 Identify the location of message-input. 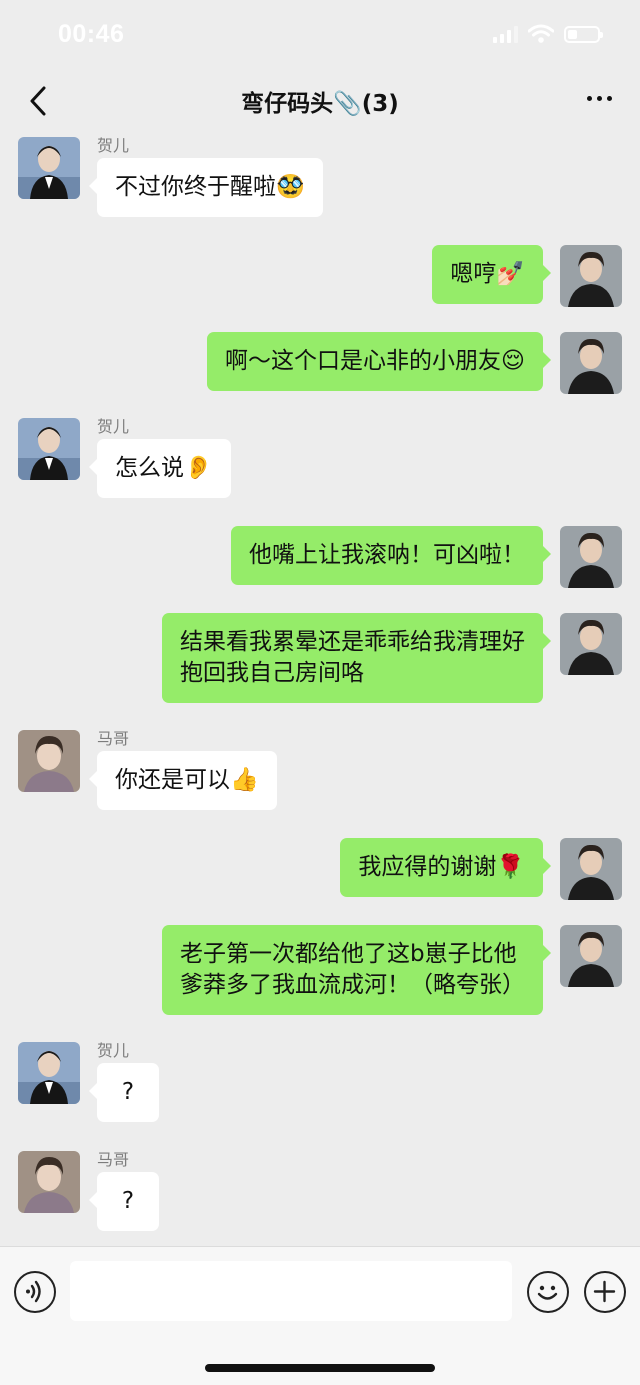
(291, 1291).